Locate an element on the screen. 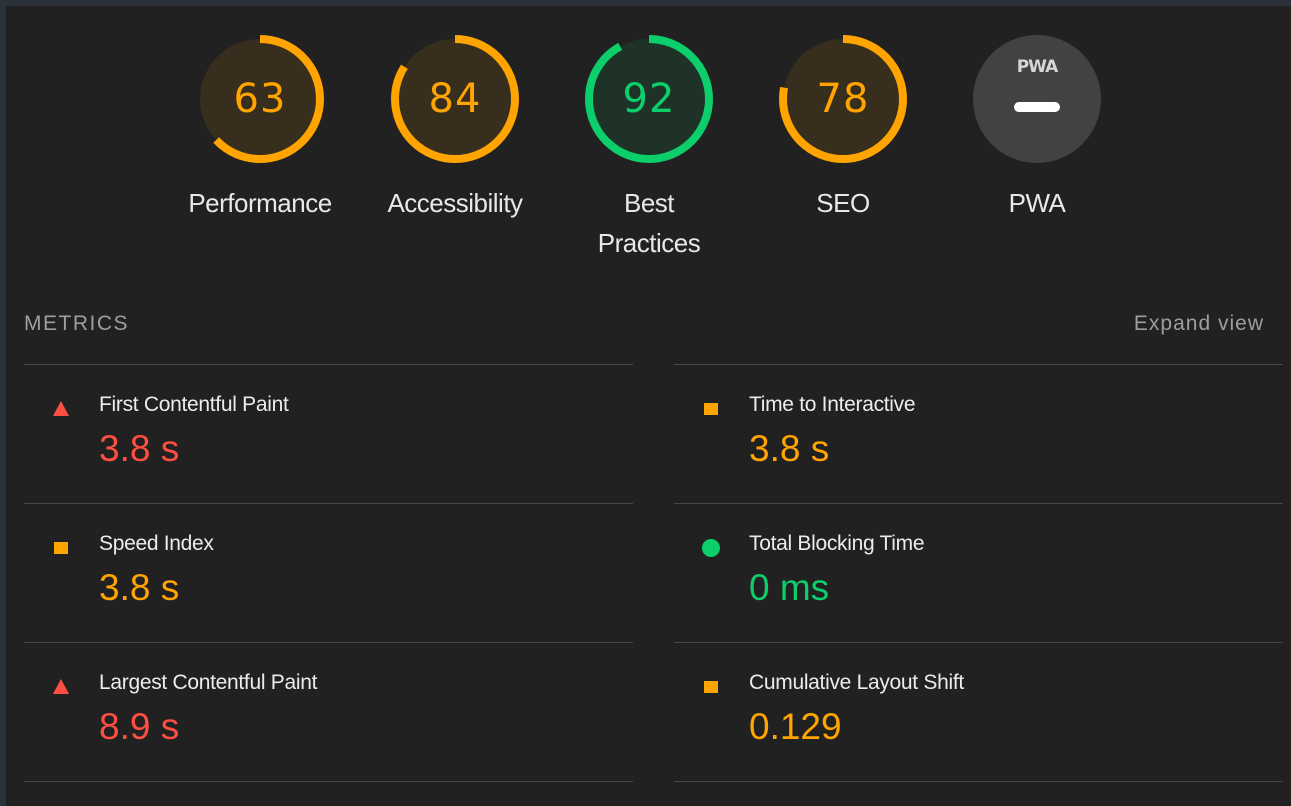  metric-total-blocking-time: Total Blocking Time 0 ms is located at coordinates (978, 573).